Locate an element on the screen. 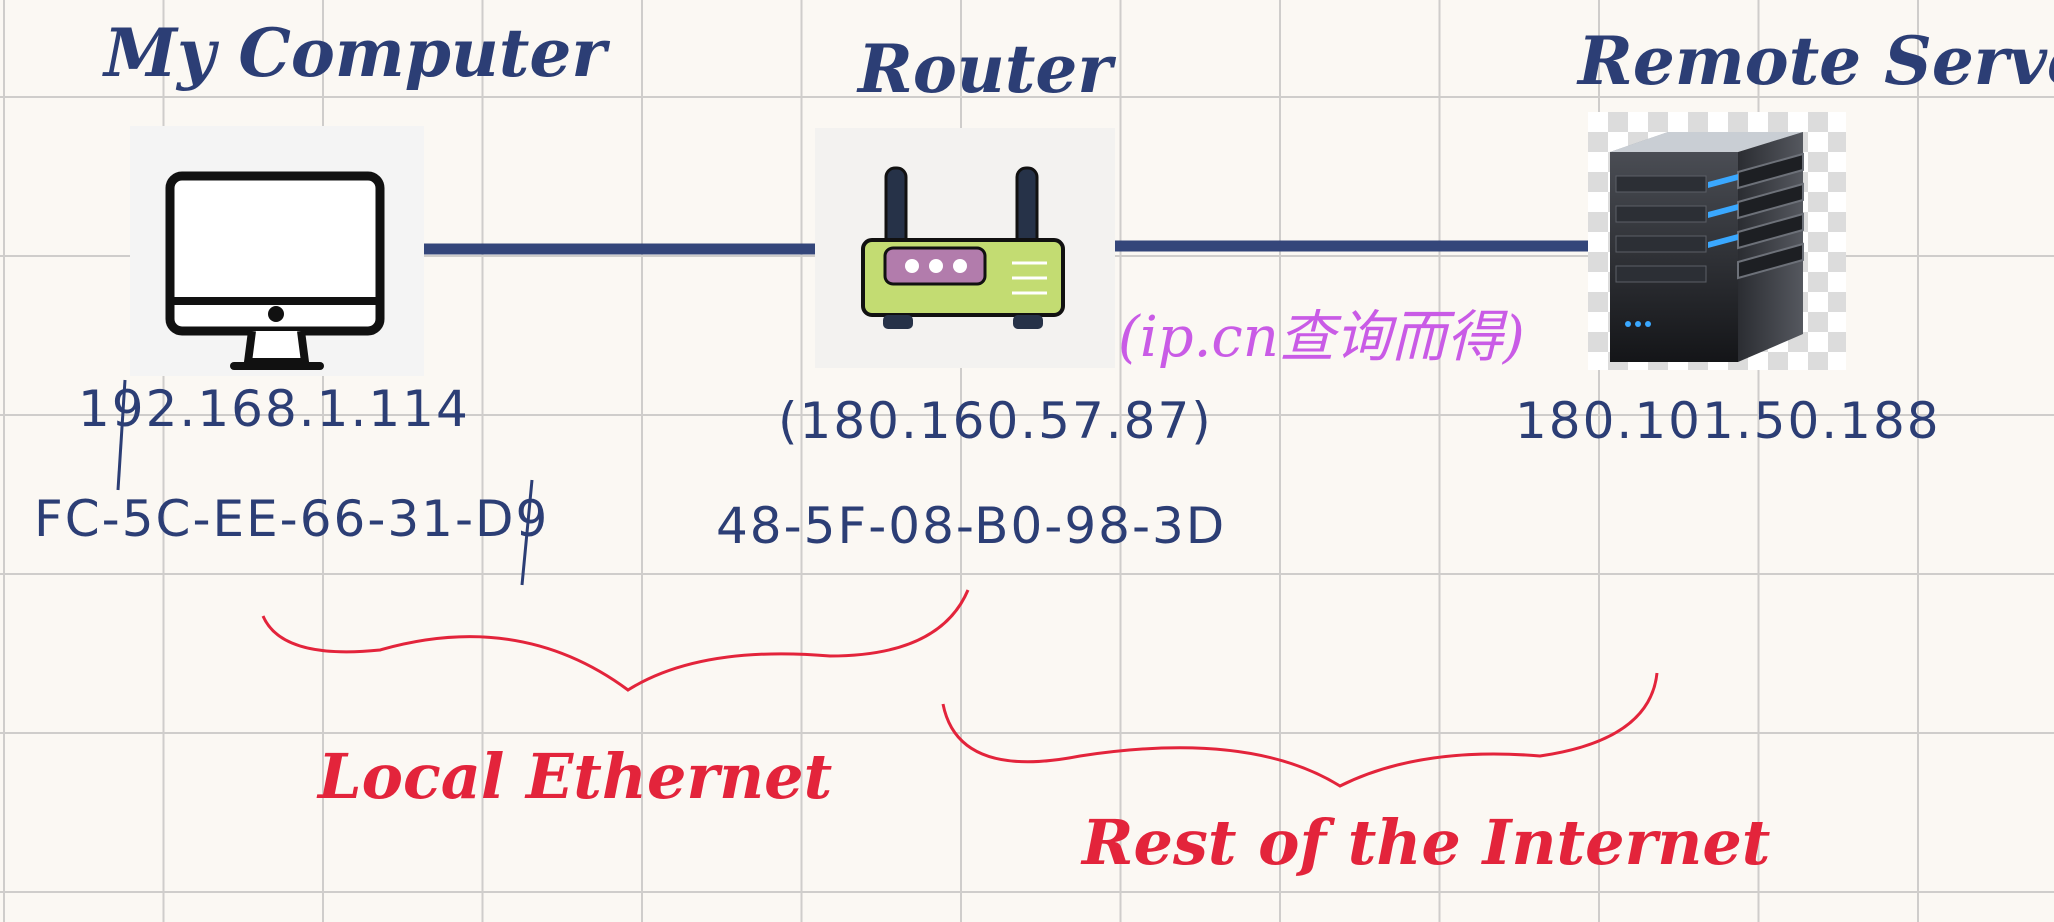 Image resolution: width=2054 pixels, height=922 pixels. router-node is located at coordinates (965, 248).